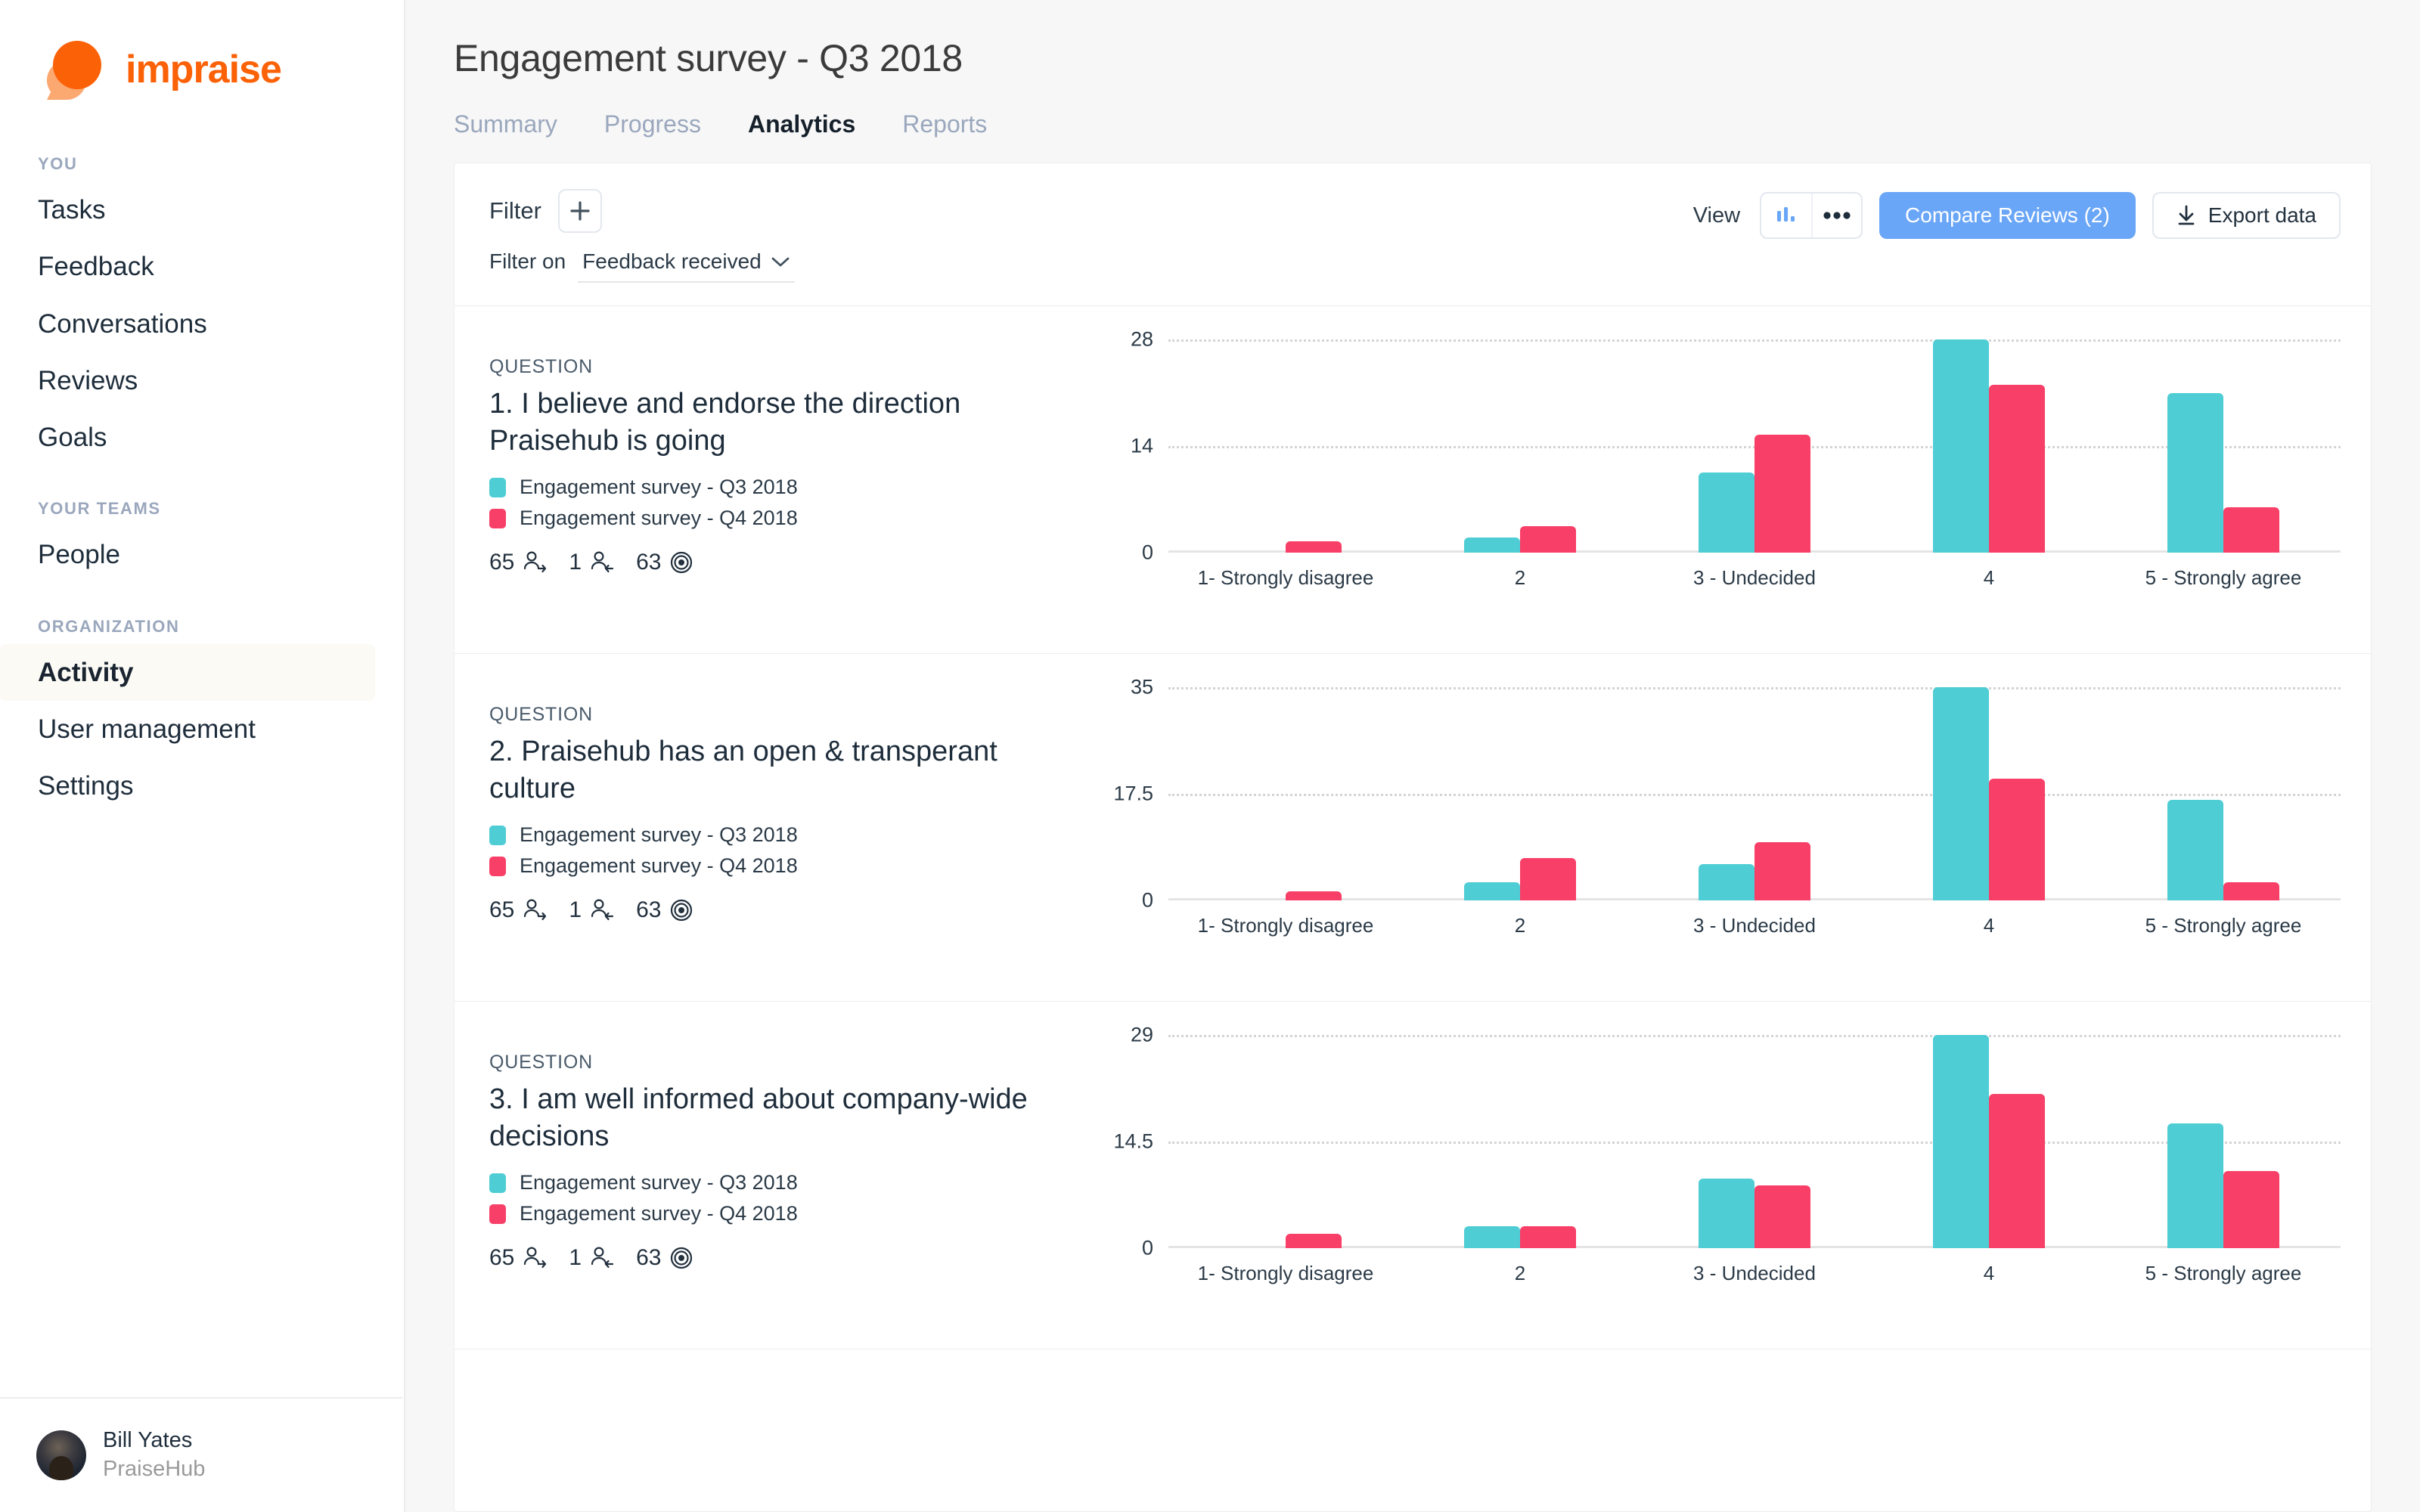 This screenshot has height=1512, width=2420. Describe the element at coordinates (1133, 1141) in the screenshot. I see `y-tick-label: 14.5` at that location.